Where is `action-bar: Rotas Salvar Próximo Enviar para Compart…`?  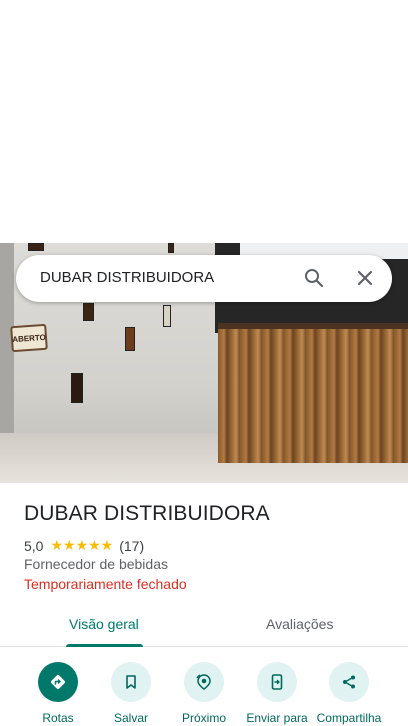
action-bar: Rotas Salvar Próximo Enviar para Compart… is located at coordinates (204, 687).